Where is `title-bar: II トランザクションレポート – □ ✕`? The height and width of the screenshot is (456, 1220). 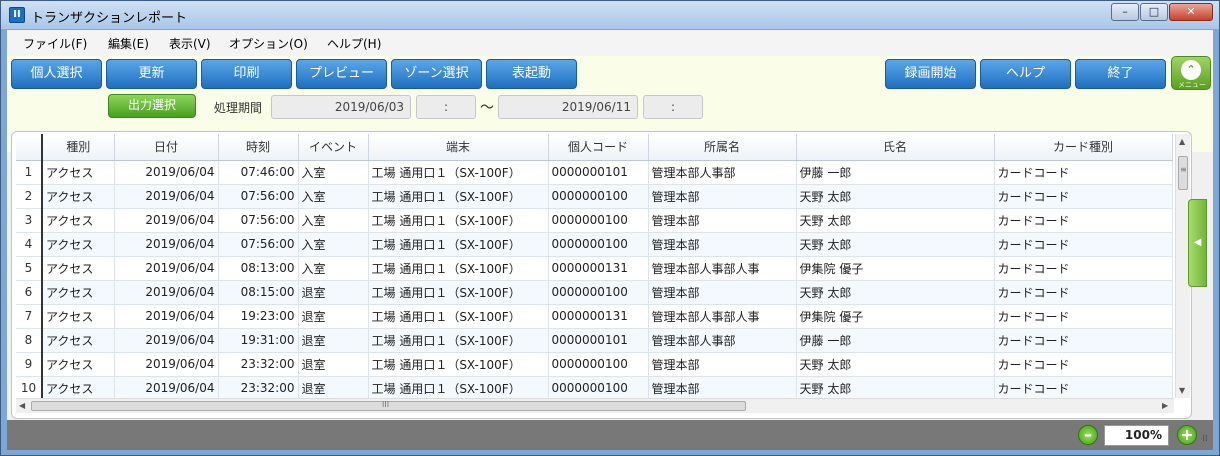
title-bar: II トランザクションレポート – □ ✕ is located at coordinates (610, 15).